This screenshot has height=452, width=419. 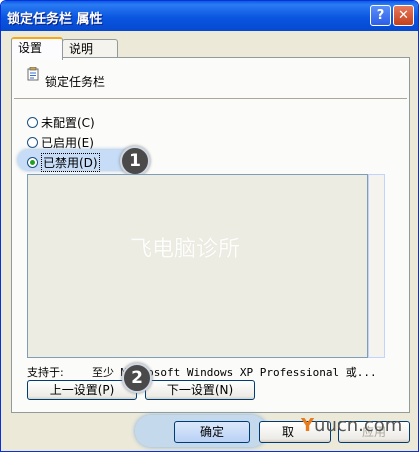 I want to click on radio-dot-checked, so click(x=32, y=162).